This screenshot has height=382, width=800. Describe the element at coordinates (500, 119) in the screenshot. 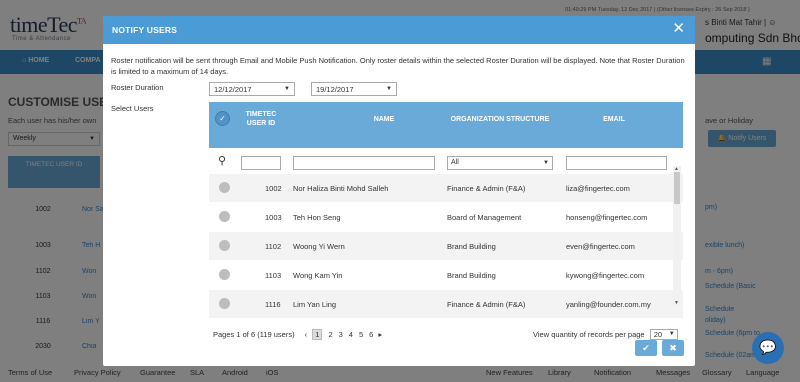

I see `col-org: ORGANIZATION STRUCTURE` at that location.